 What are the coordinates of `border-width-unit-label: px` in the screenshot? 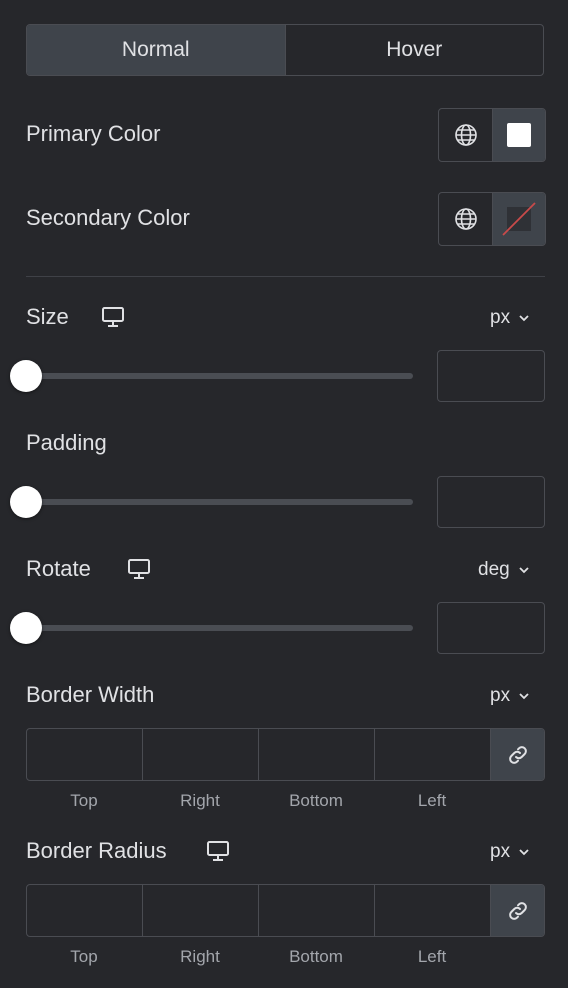 It's located at (500, 695).